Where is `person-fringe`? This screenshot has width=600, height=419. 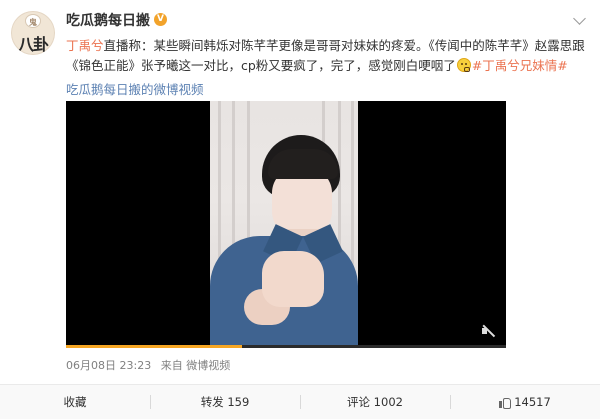
person-fringe is located at coordinates (303, 164).